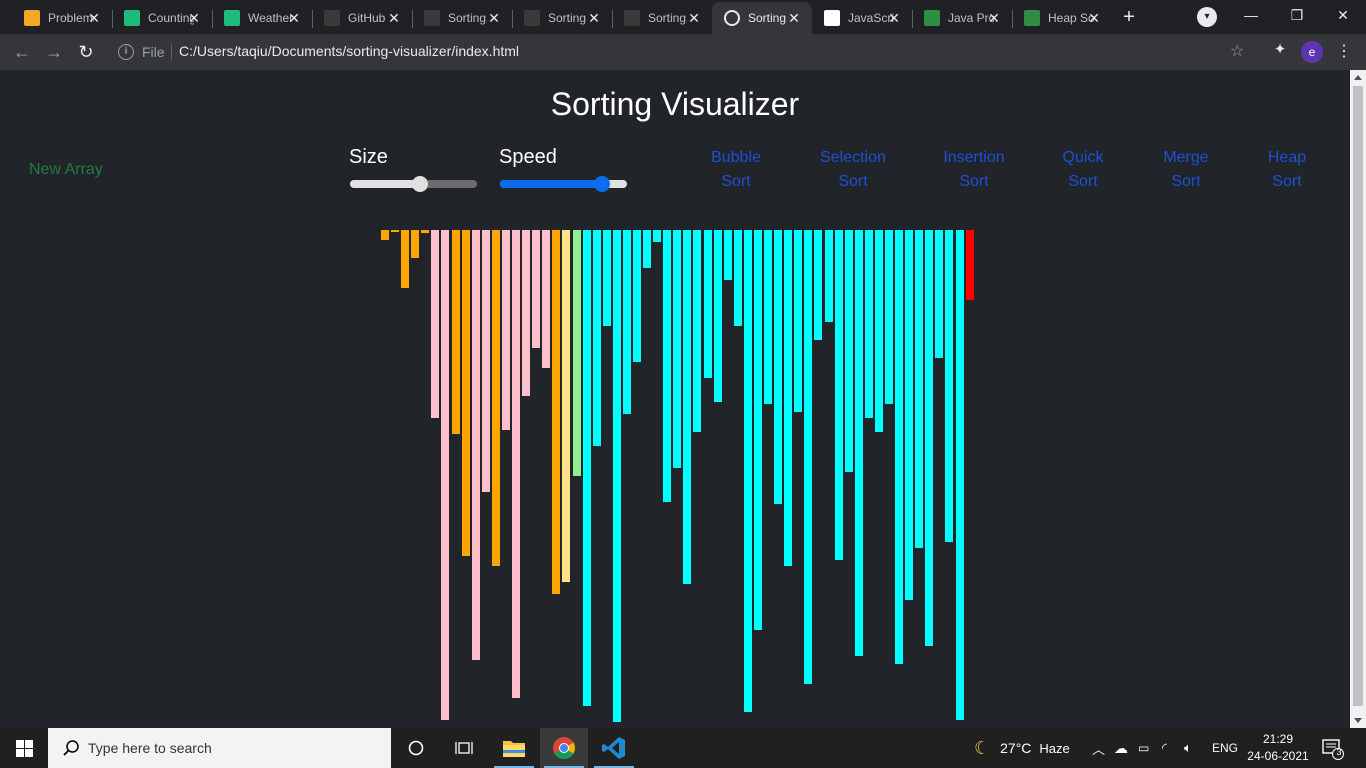 This screenshot has width=1366, height=768. What do you see at coordinates (1358, 396) in the screenshot?
I see `scroll-thumb` at bounding box center [1358, 396].